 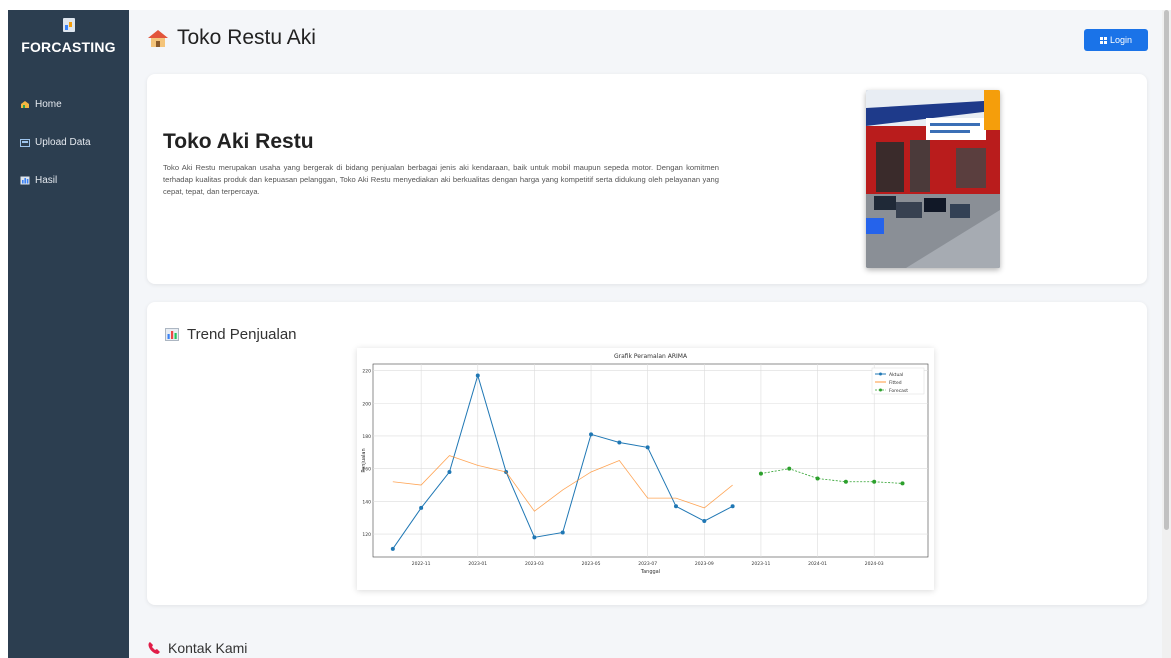 I want to click on x-tick-label: 2023-03, so click(x=534, y=564).